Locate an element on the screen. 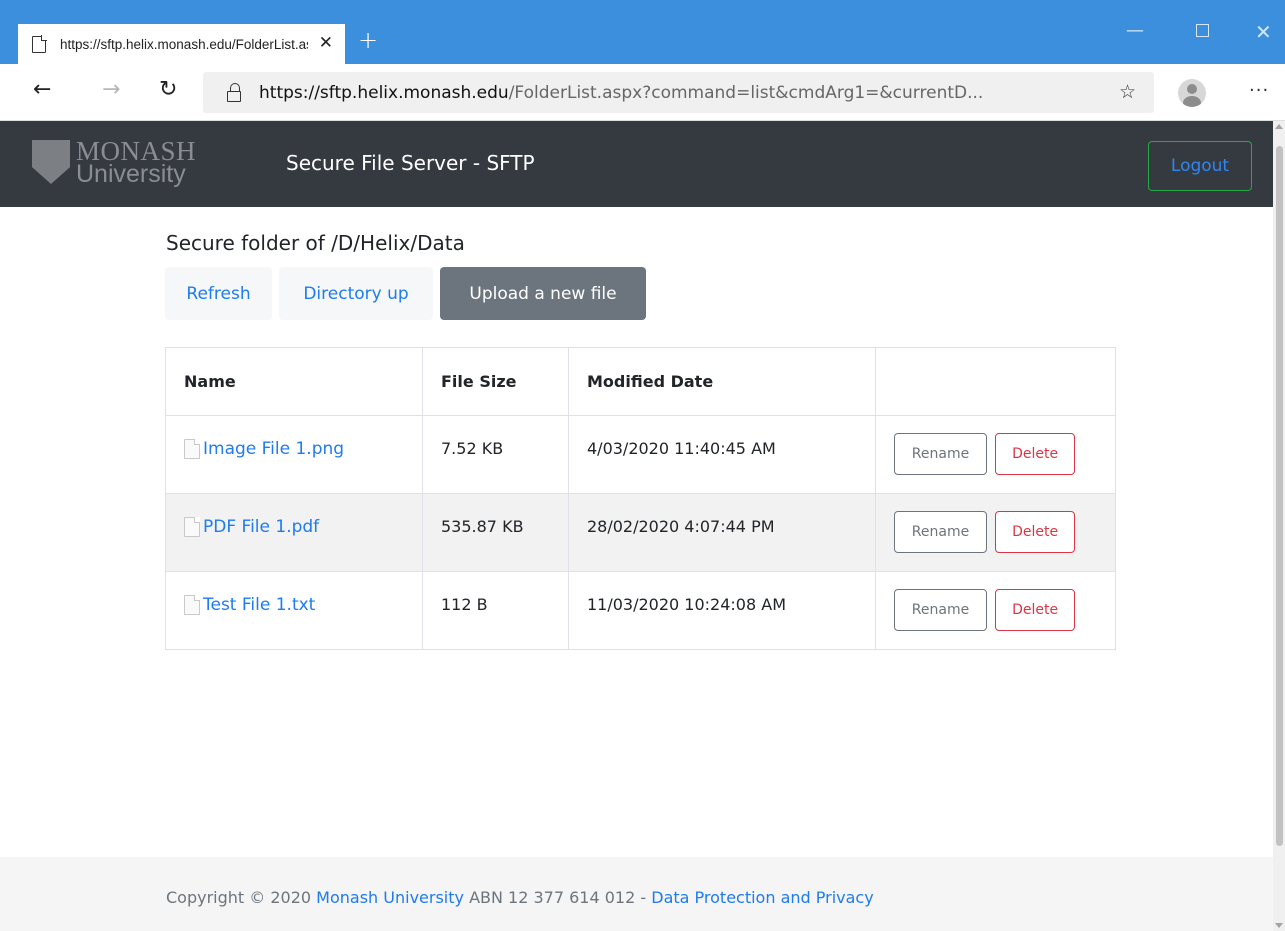  monash-university-link: Monash University is located at coordinates (390, 897).